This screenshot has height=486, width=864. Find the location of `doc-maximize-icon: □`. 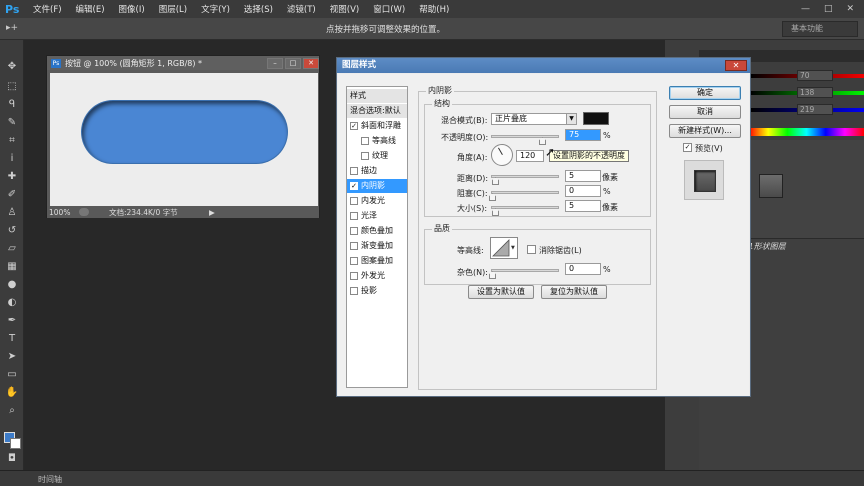

doc-maximize-icon: □ is located at coordinates (293, 63).